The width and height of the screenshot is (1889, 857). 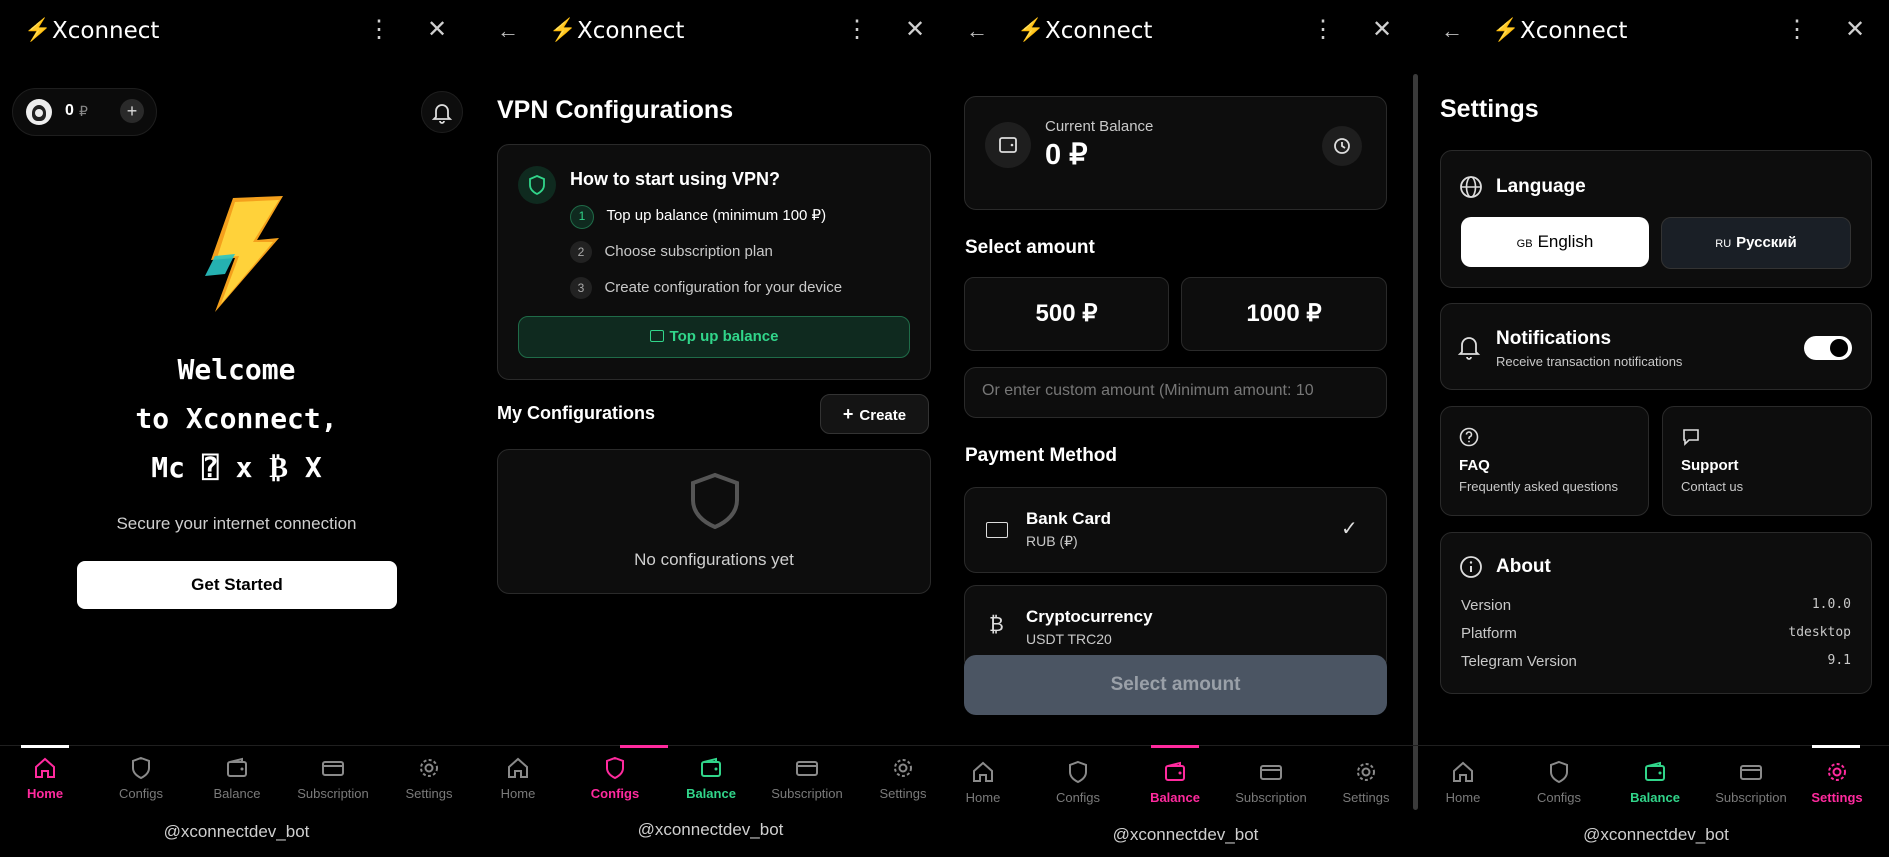 I want to click on about-value: 1.0.0, so click(x=1831, y=604).